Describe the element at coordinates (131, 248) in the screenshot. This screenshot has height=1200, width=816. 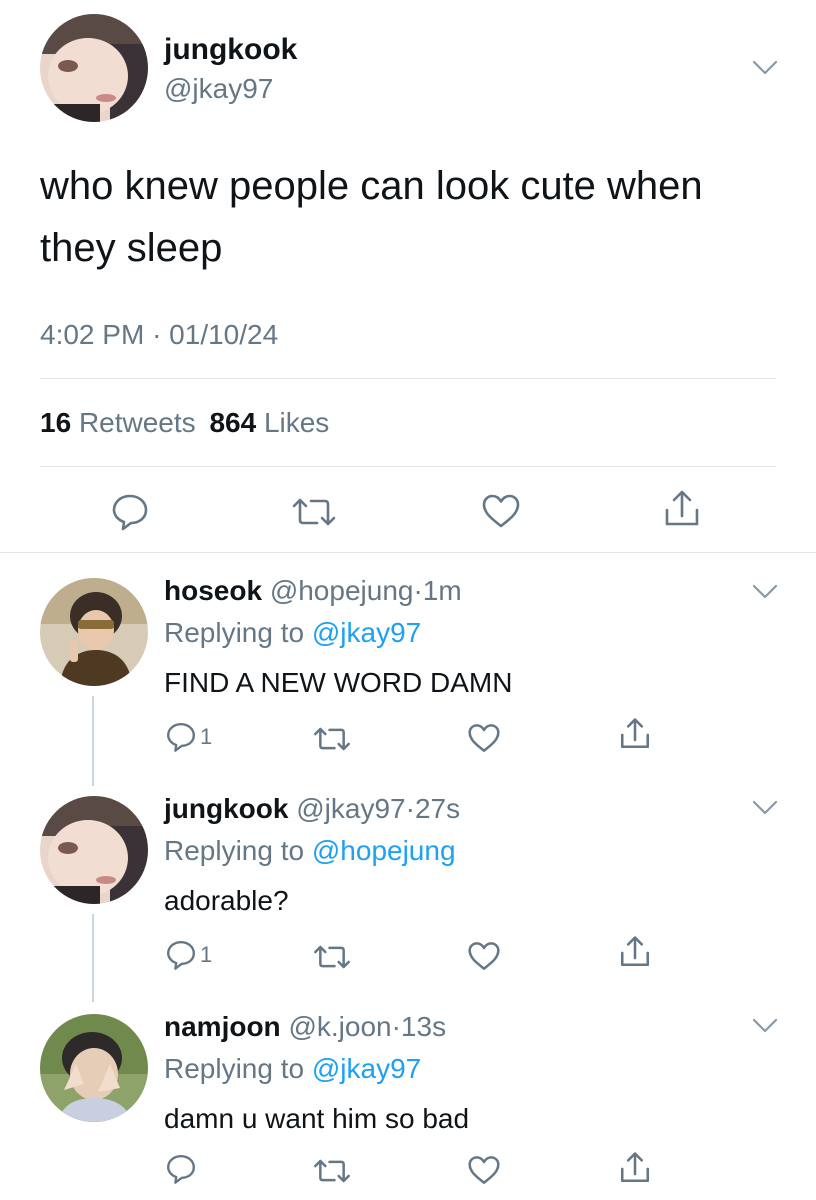
I see `main-tweet-text-line2: they sleep` at that location.